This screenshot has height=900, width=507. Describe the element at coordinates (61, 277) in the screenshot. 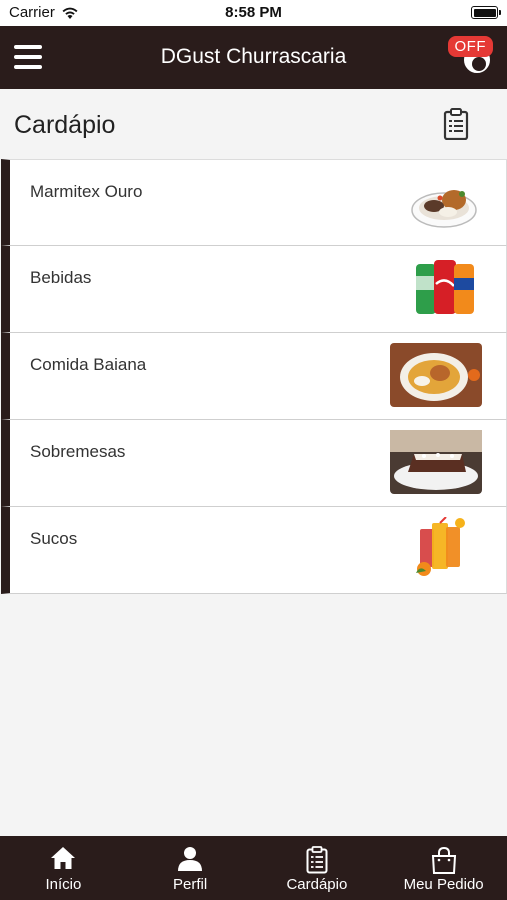

I see `menu-item-label: Bebidas` at that location.